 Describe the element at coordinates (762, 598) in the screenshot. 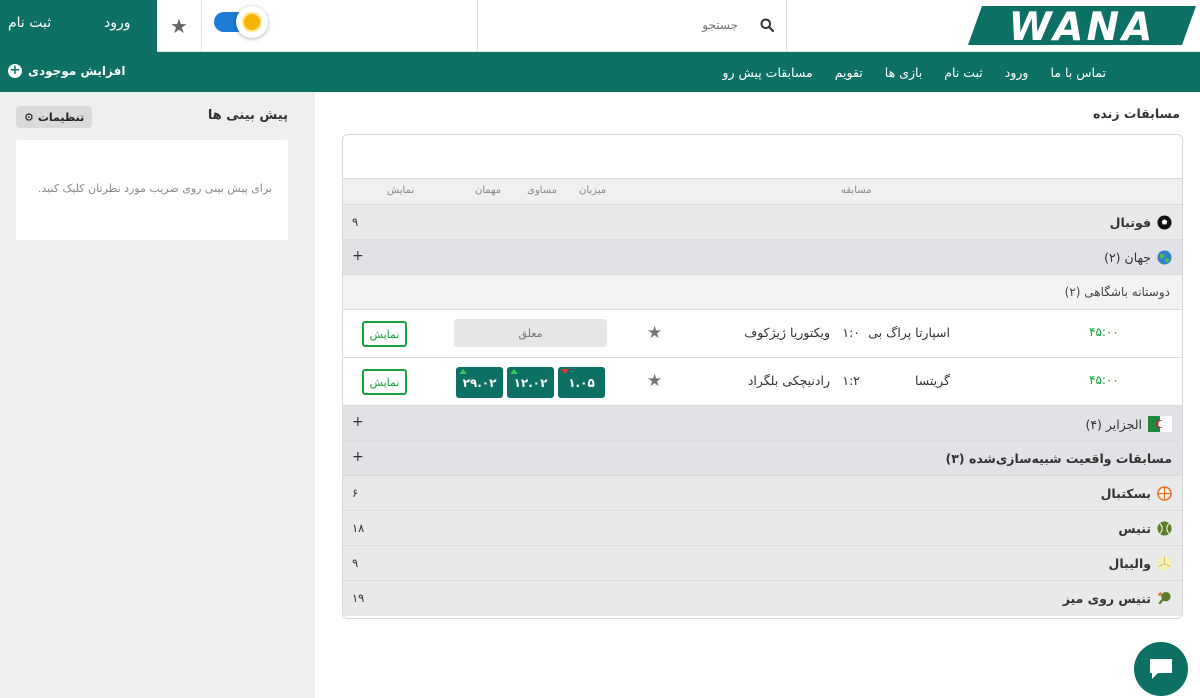

I see `sport-row-table-tennis: تنیس روی میز ۱۹` at that location.